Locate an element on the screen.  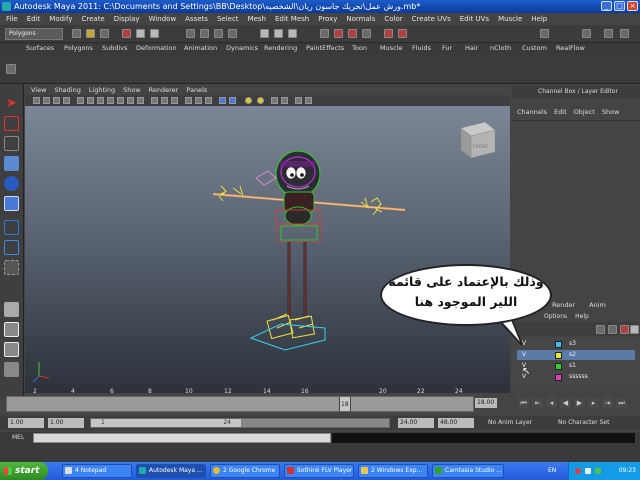
select-object-icon is located at coordinates (140, 33).